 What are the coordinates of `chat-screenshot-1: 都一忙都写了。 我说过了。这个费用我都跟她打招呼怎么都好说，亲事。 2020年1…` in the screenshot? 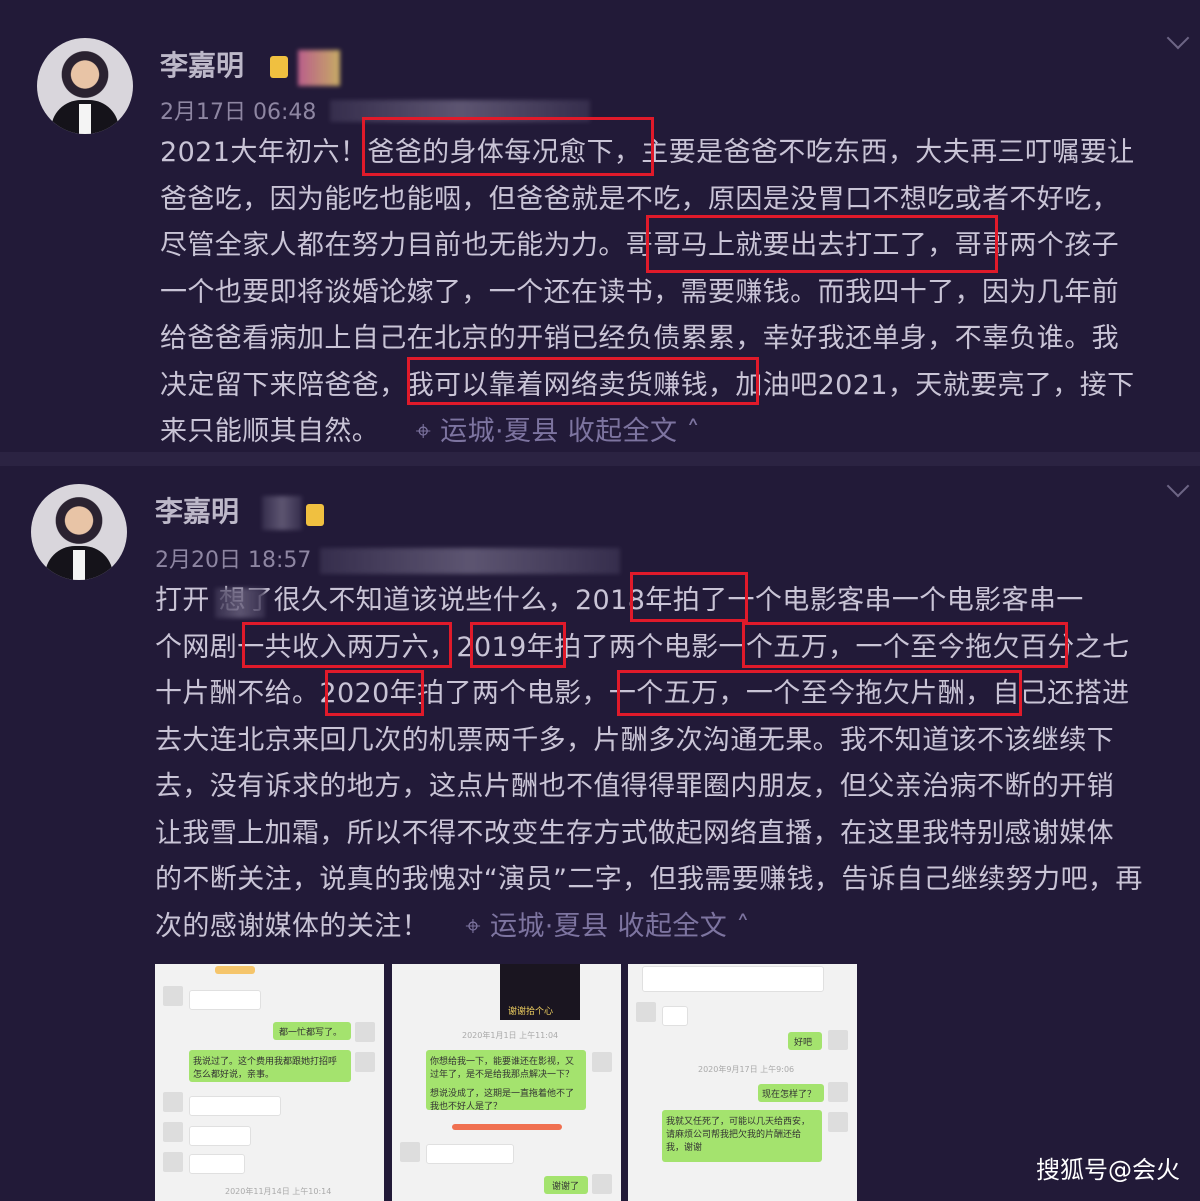 It's located at (269, 1082).